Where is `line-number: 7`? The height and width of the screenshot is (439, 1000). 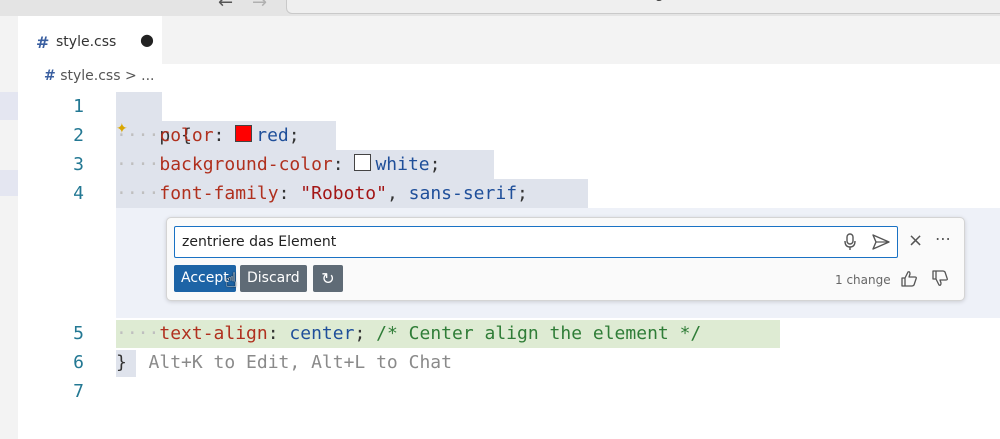
line-number: 7 is located at coordinates (78, 391).